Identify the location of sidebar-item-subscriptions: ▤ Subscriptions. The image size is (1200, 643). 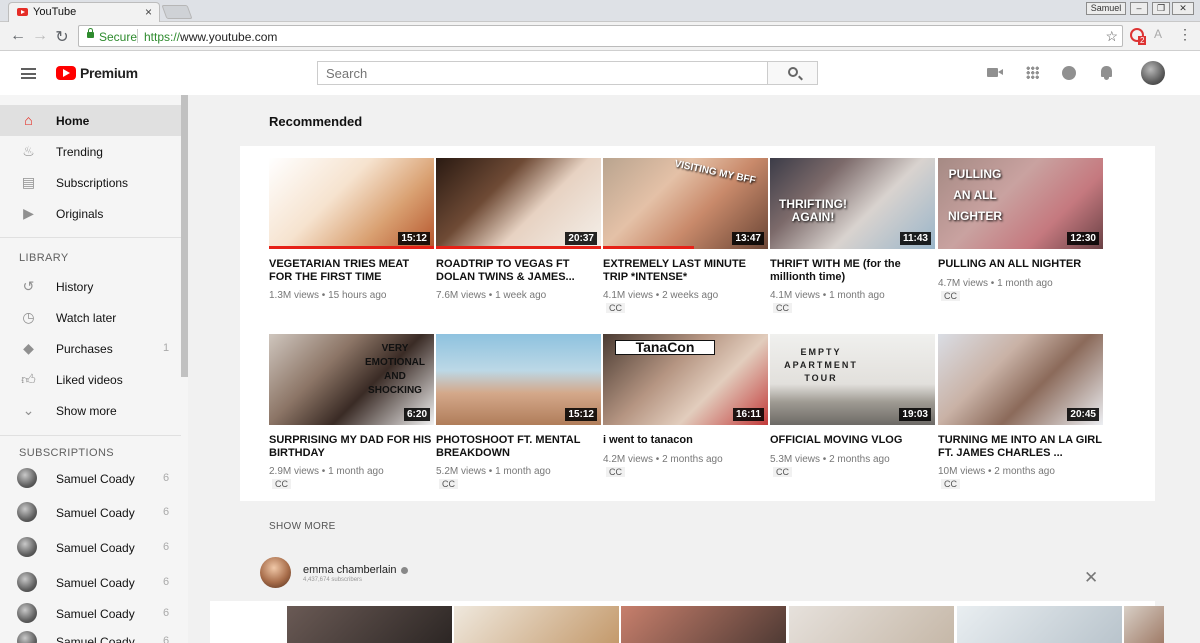
(90, 182).